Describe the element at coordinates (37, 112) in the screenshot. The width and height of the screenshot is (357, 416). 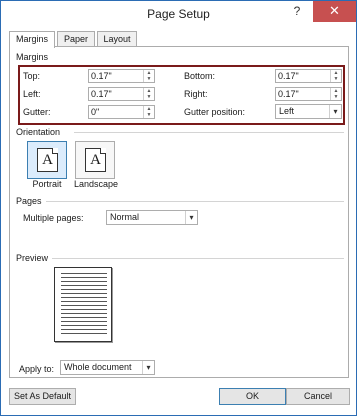
I see `gutter-label: Gutter:` at that location.